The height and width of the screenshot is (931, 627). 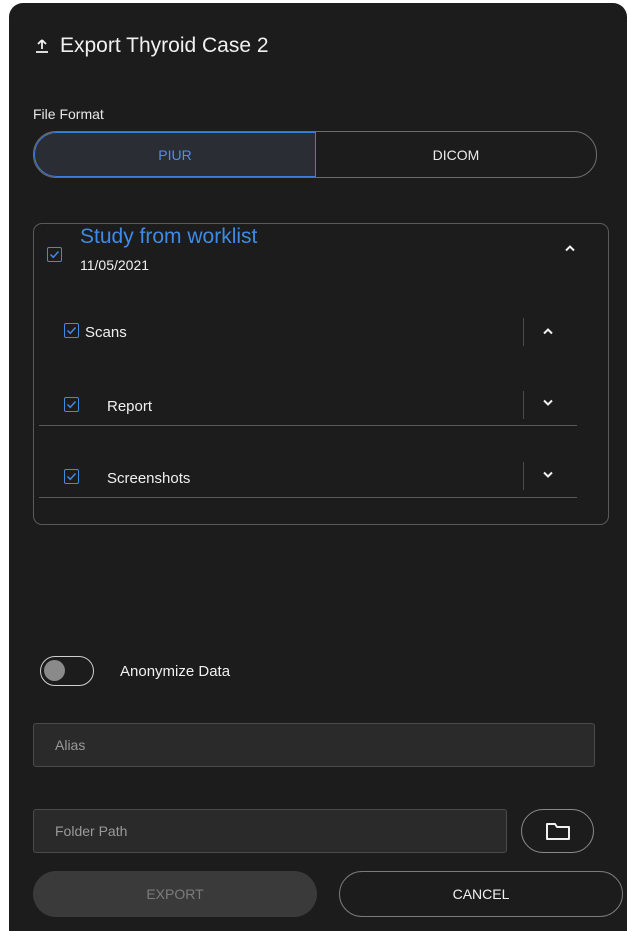 I want to click on cancel-button: CANCEL, so click(x=481, y=894).